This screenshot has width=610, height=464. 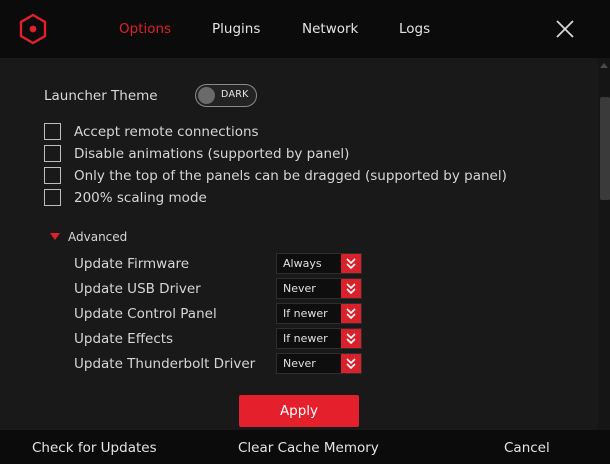 What do you see at coordinates (236, 29) in the screenshot?
I see `tab-plugins: Plugins` at bounding box center [236, 29].